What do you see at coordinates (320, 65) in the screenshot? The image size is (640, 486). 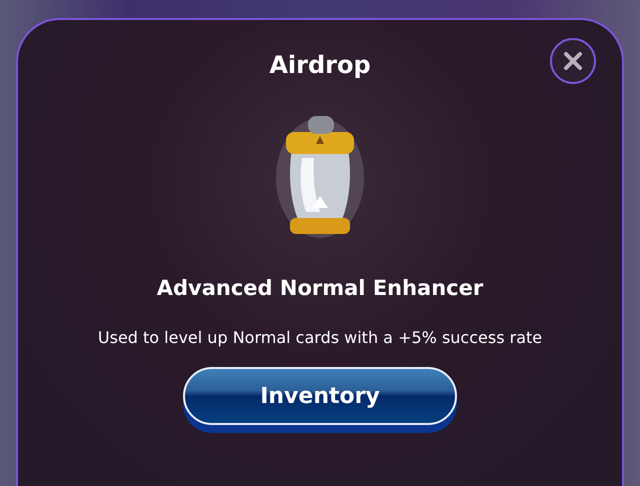 I see `dialog-title: Airdrop` at bounding box center [320, 65].